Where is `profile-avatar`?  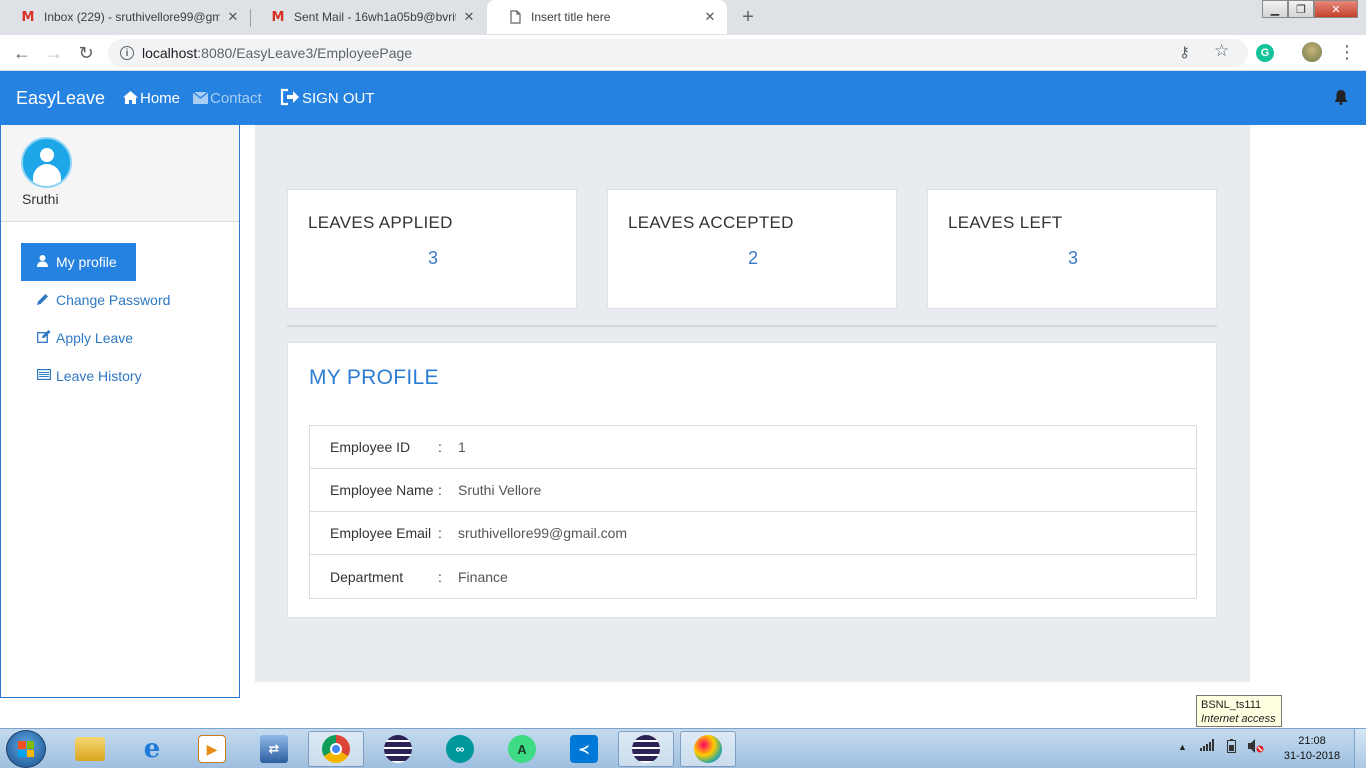
profile-avatar is located at coordinates (1312, 52).